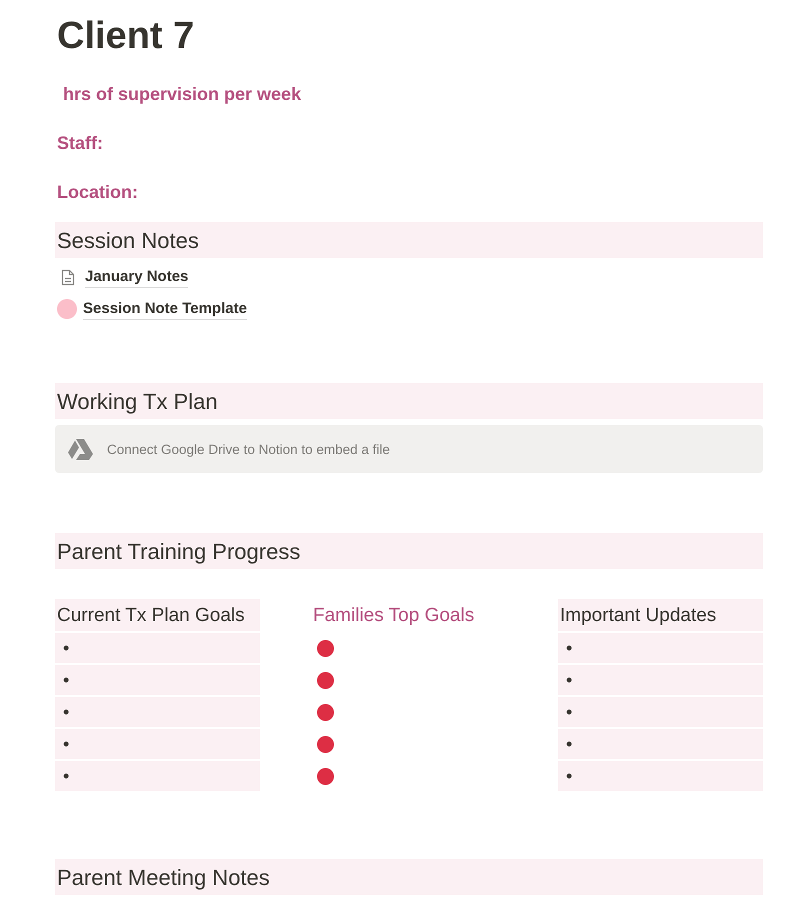 The height and width of the screenshot is (906, 796). What do you see at coordinates (660, 615) in the screenshot?
I see `column-heading: Important Updates` at bounding box center [660, 615].